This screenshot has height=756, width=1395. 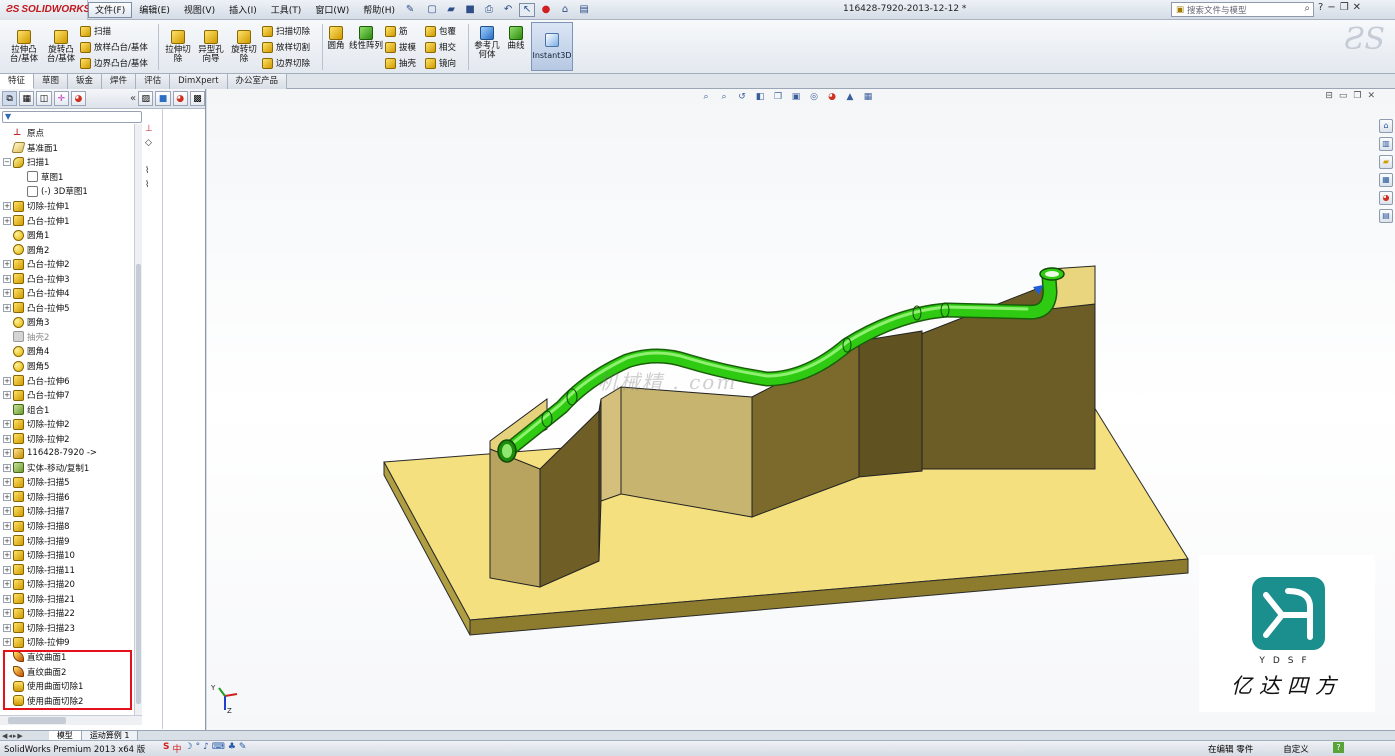 I want to click on tab-sheet-metal: 钣金, so click(x=85, y=81).